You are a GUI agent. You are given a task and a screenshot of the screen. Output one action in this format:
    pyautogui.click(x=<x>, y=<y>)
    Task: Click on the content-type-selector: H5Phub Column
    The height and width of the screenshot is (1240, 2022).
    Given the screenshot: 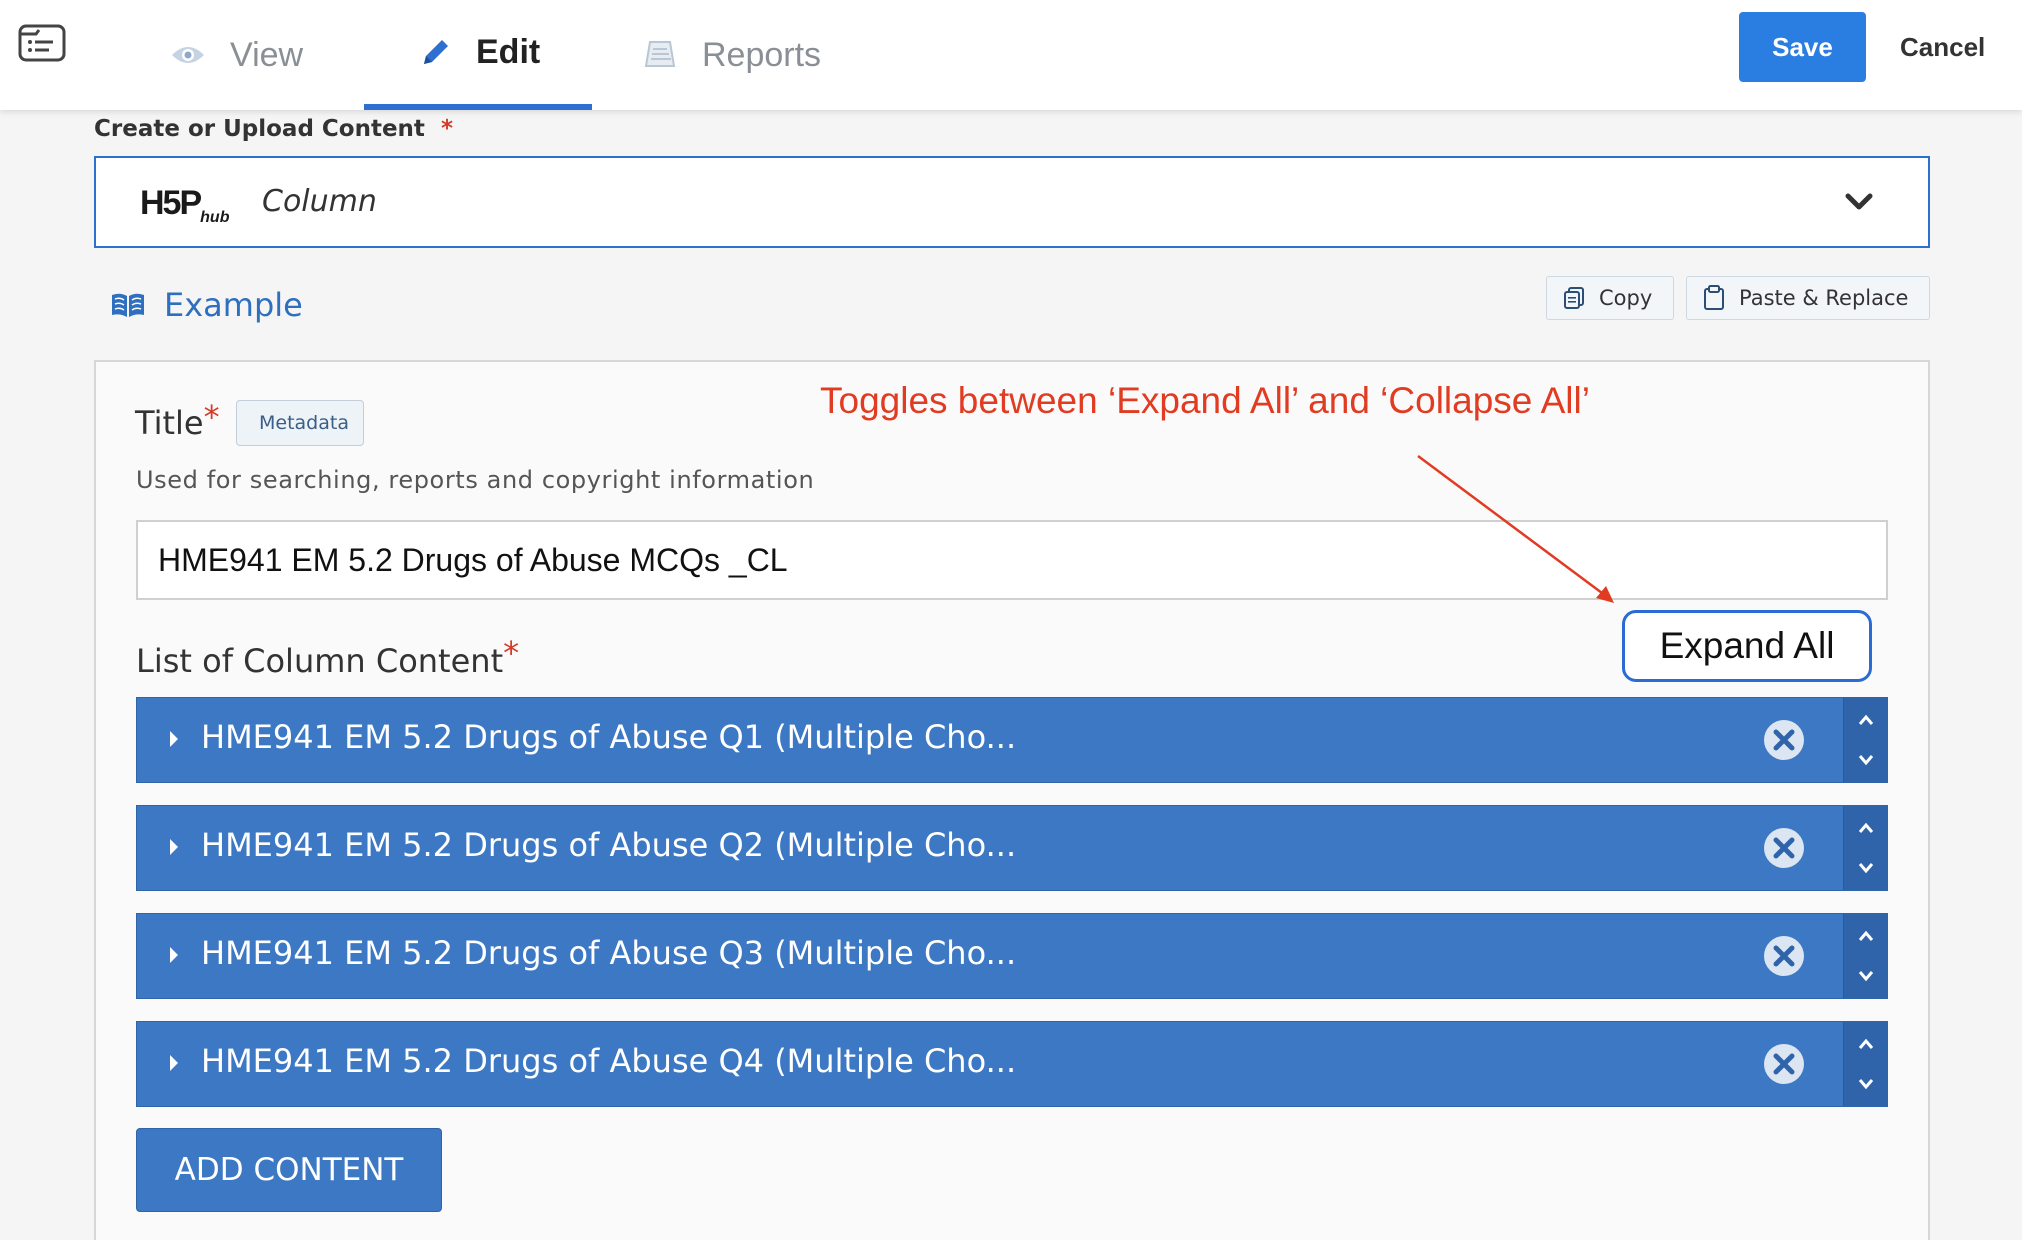 What is the action you would take?
    pyautogui.click(x=1012, y=202)
    